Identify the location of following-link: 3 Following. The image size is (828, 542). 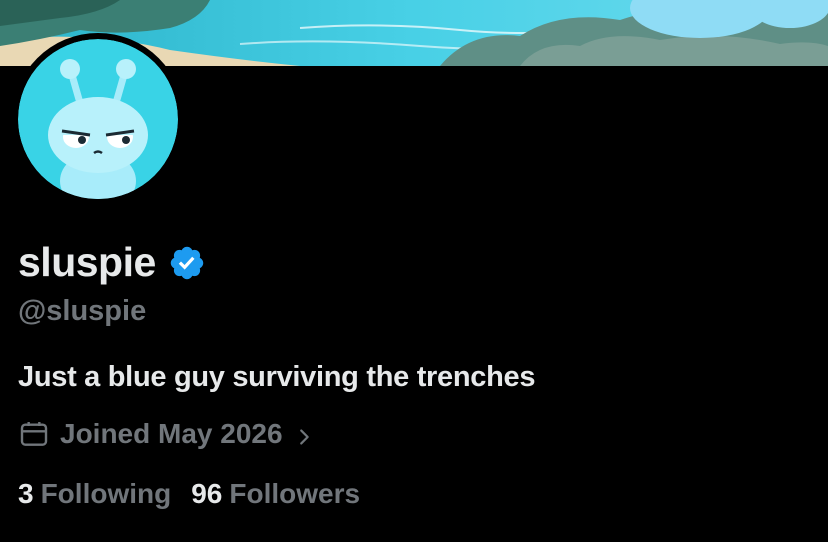
(94, 494).